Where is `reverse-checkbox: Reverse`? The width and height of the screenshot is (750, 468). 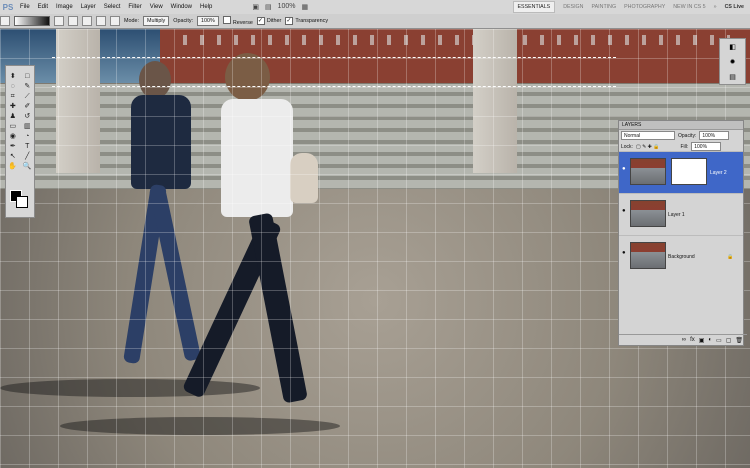
reverse-checkbox: Reverse is located at coordinates (237, 21).